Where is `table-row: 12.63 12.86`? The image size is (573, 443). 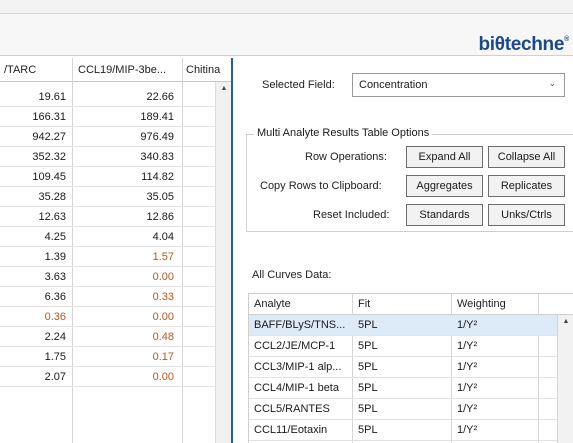
table-row: 12.63 12.86 is located at coordinates (107, 217).